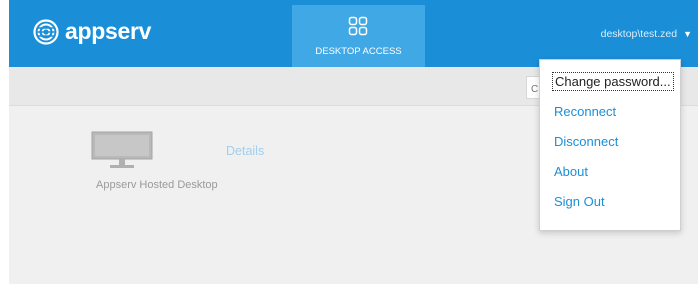 The image size is (698, 284). I want to click on details-link: Details, so click(245, 151).